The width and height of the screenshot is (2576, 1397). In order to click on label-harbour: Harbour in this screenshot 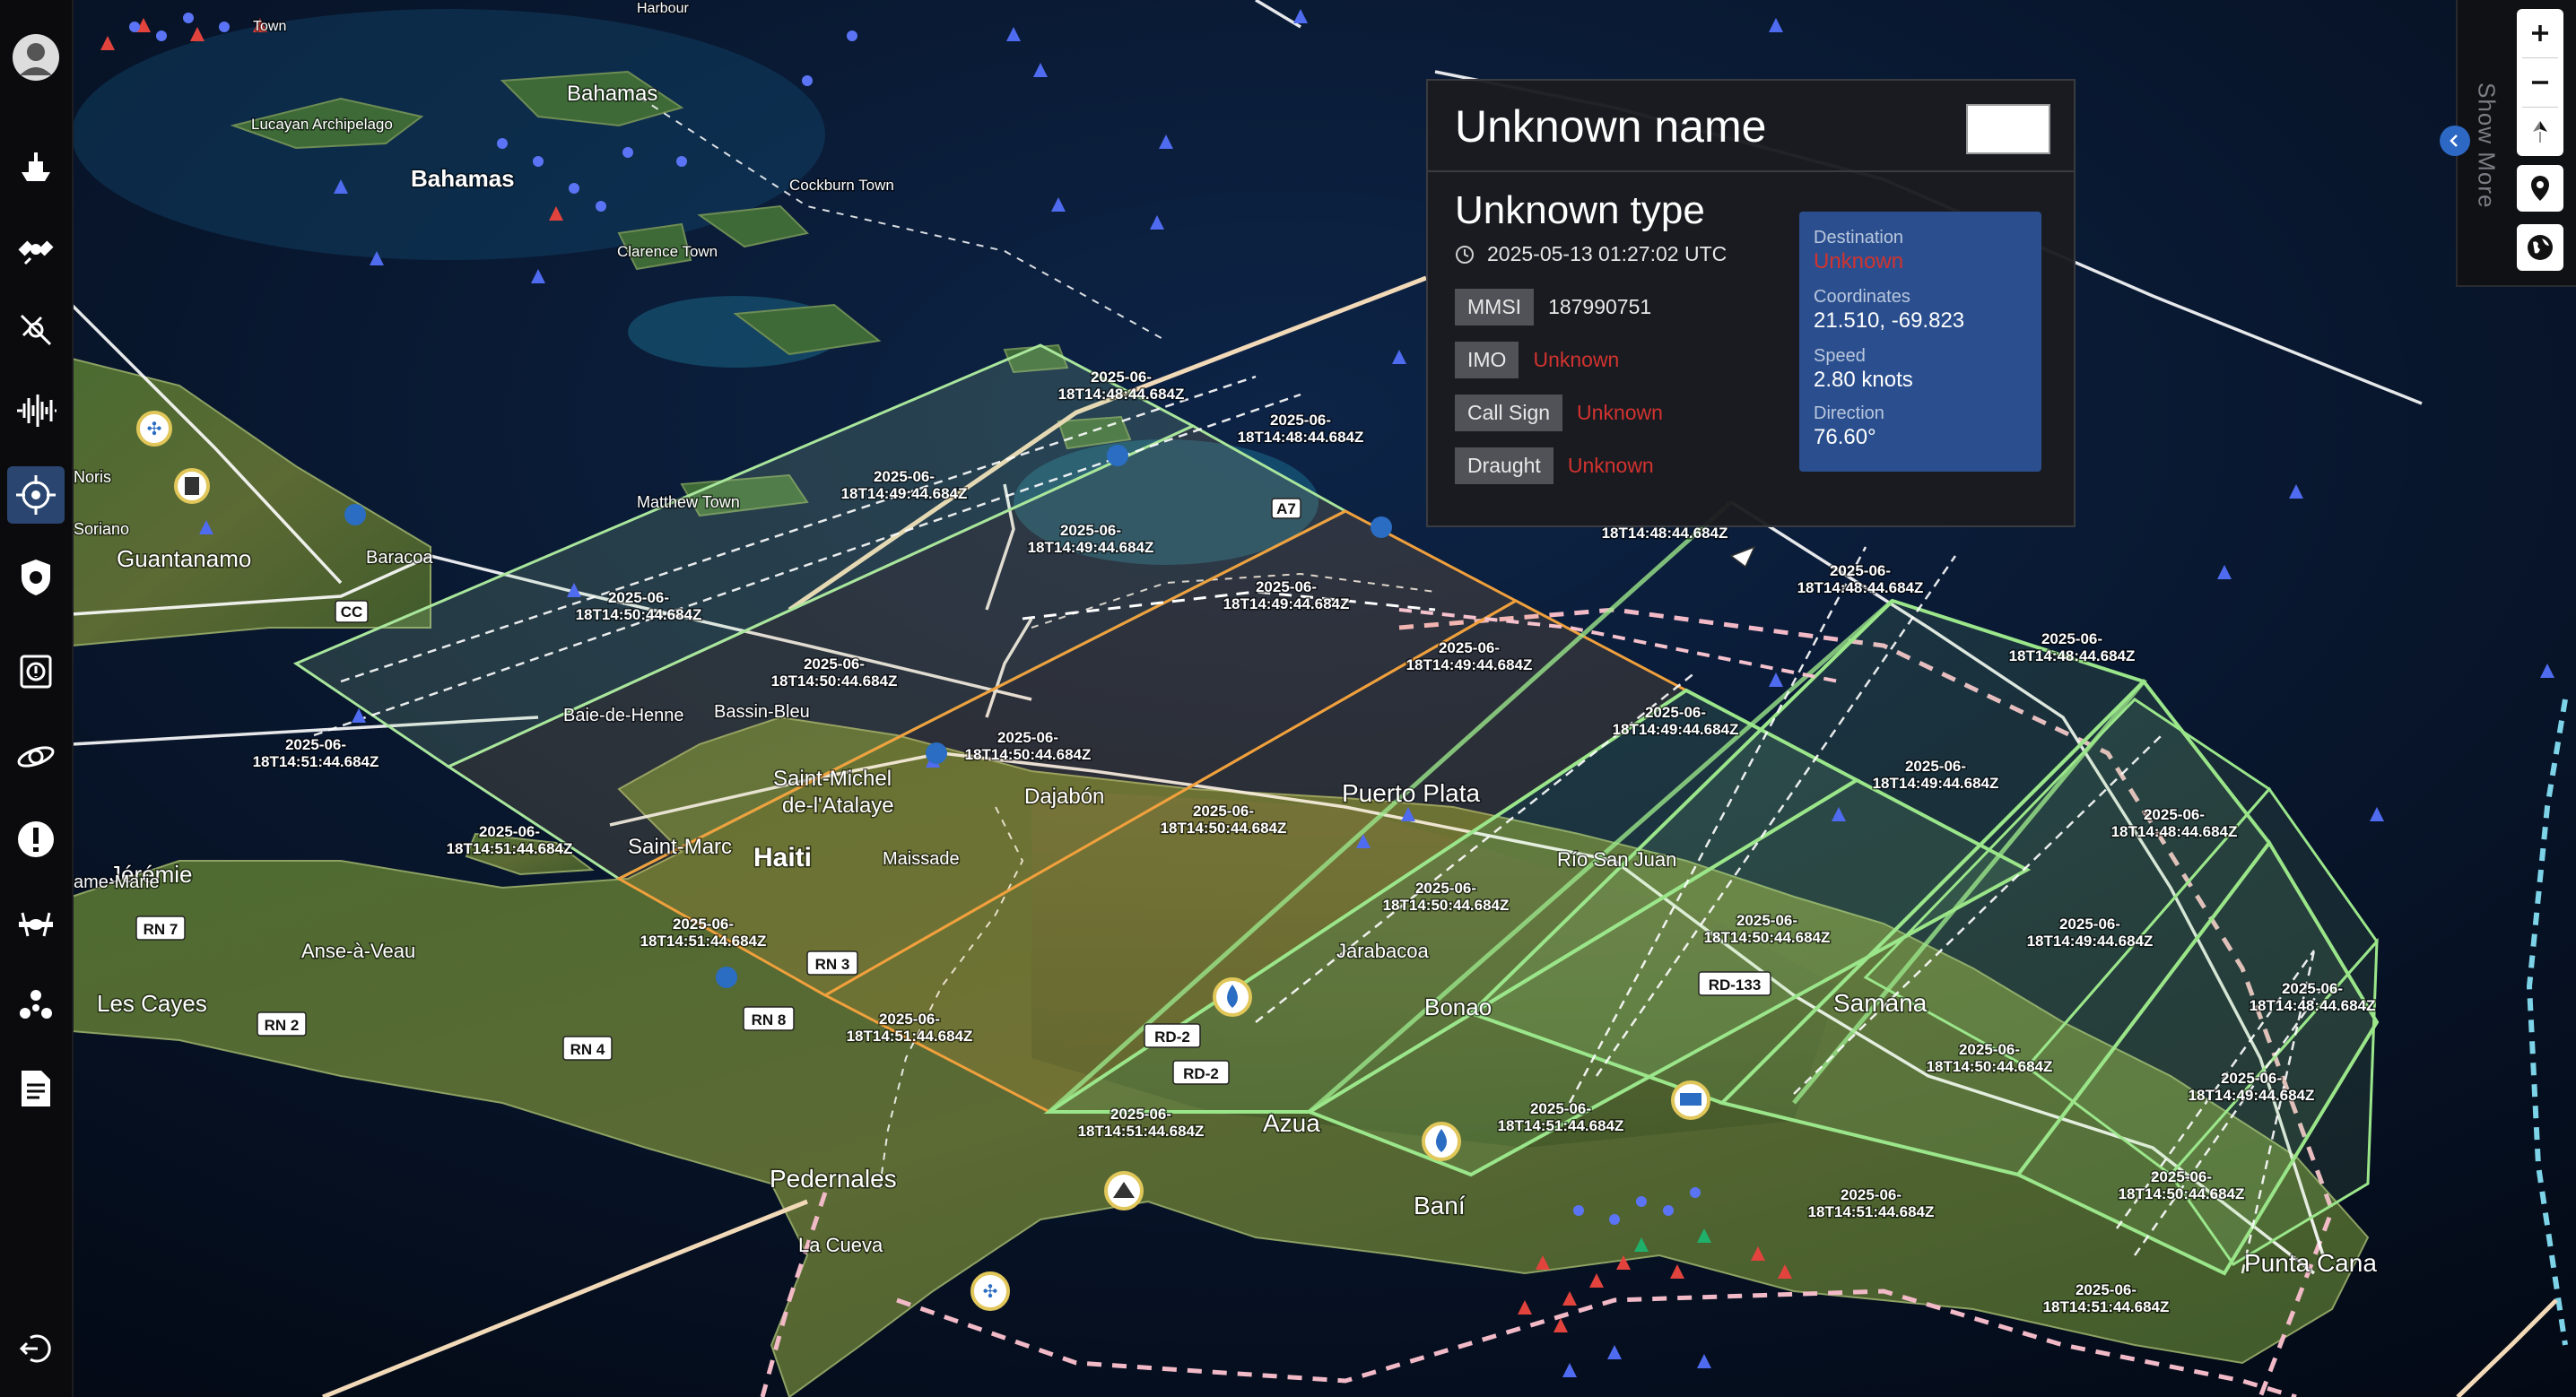, I will do `click(663, 8)`.